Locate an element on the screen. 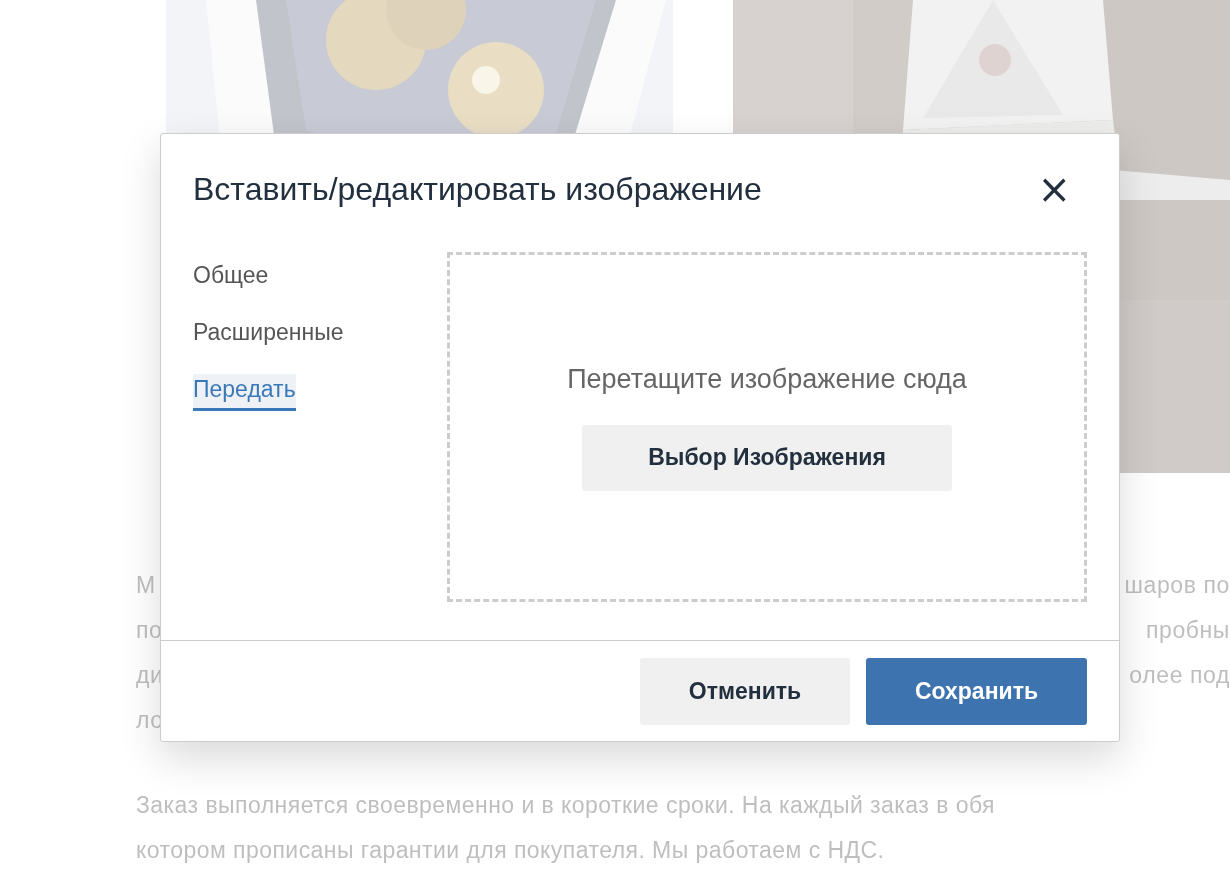 The height and width of the screenshot is (872, 1230). paragraph-line: Заказ выполняется своевременно и в короткие сроки. На каждый заказ в обя is located at coordinates (566, 805).